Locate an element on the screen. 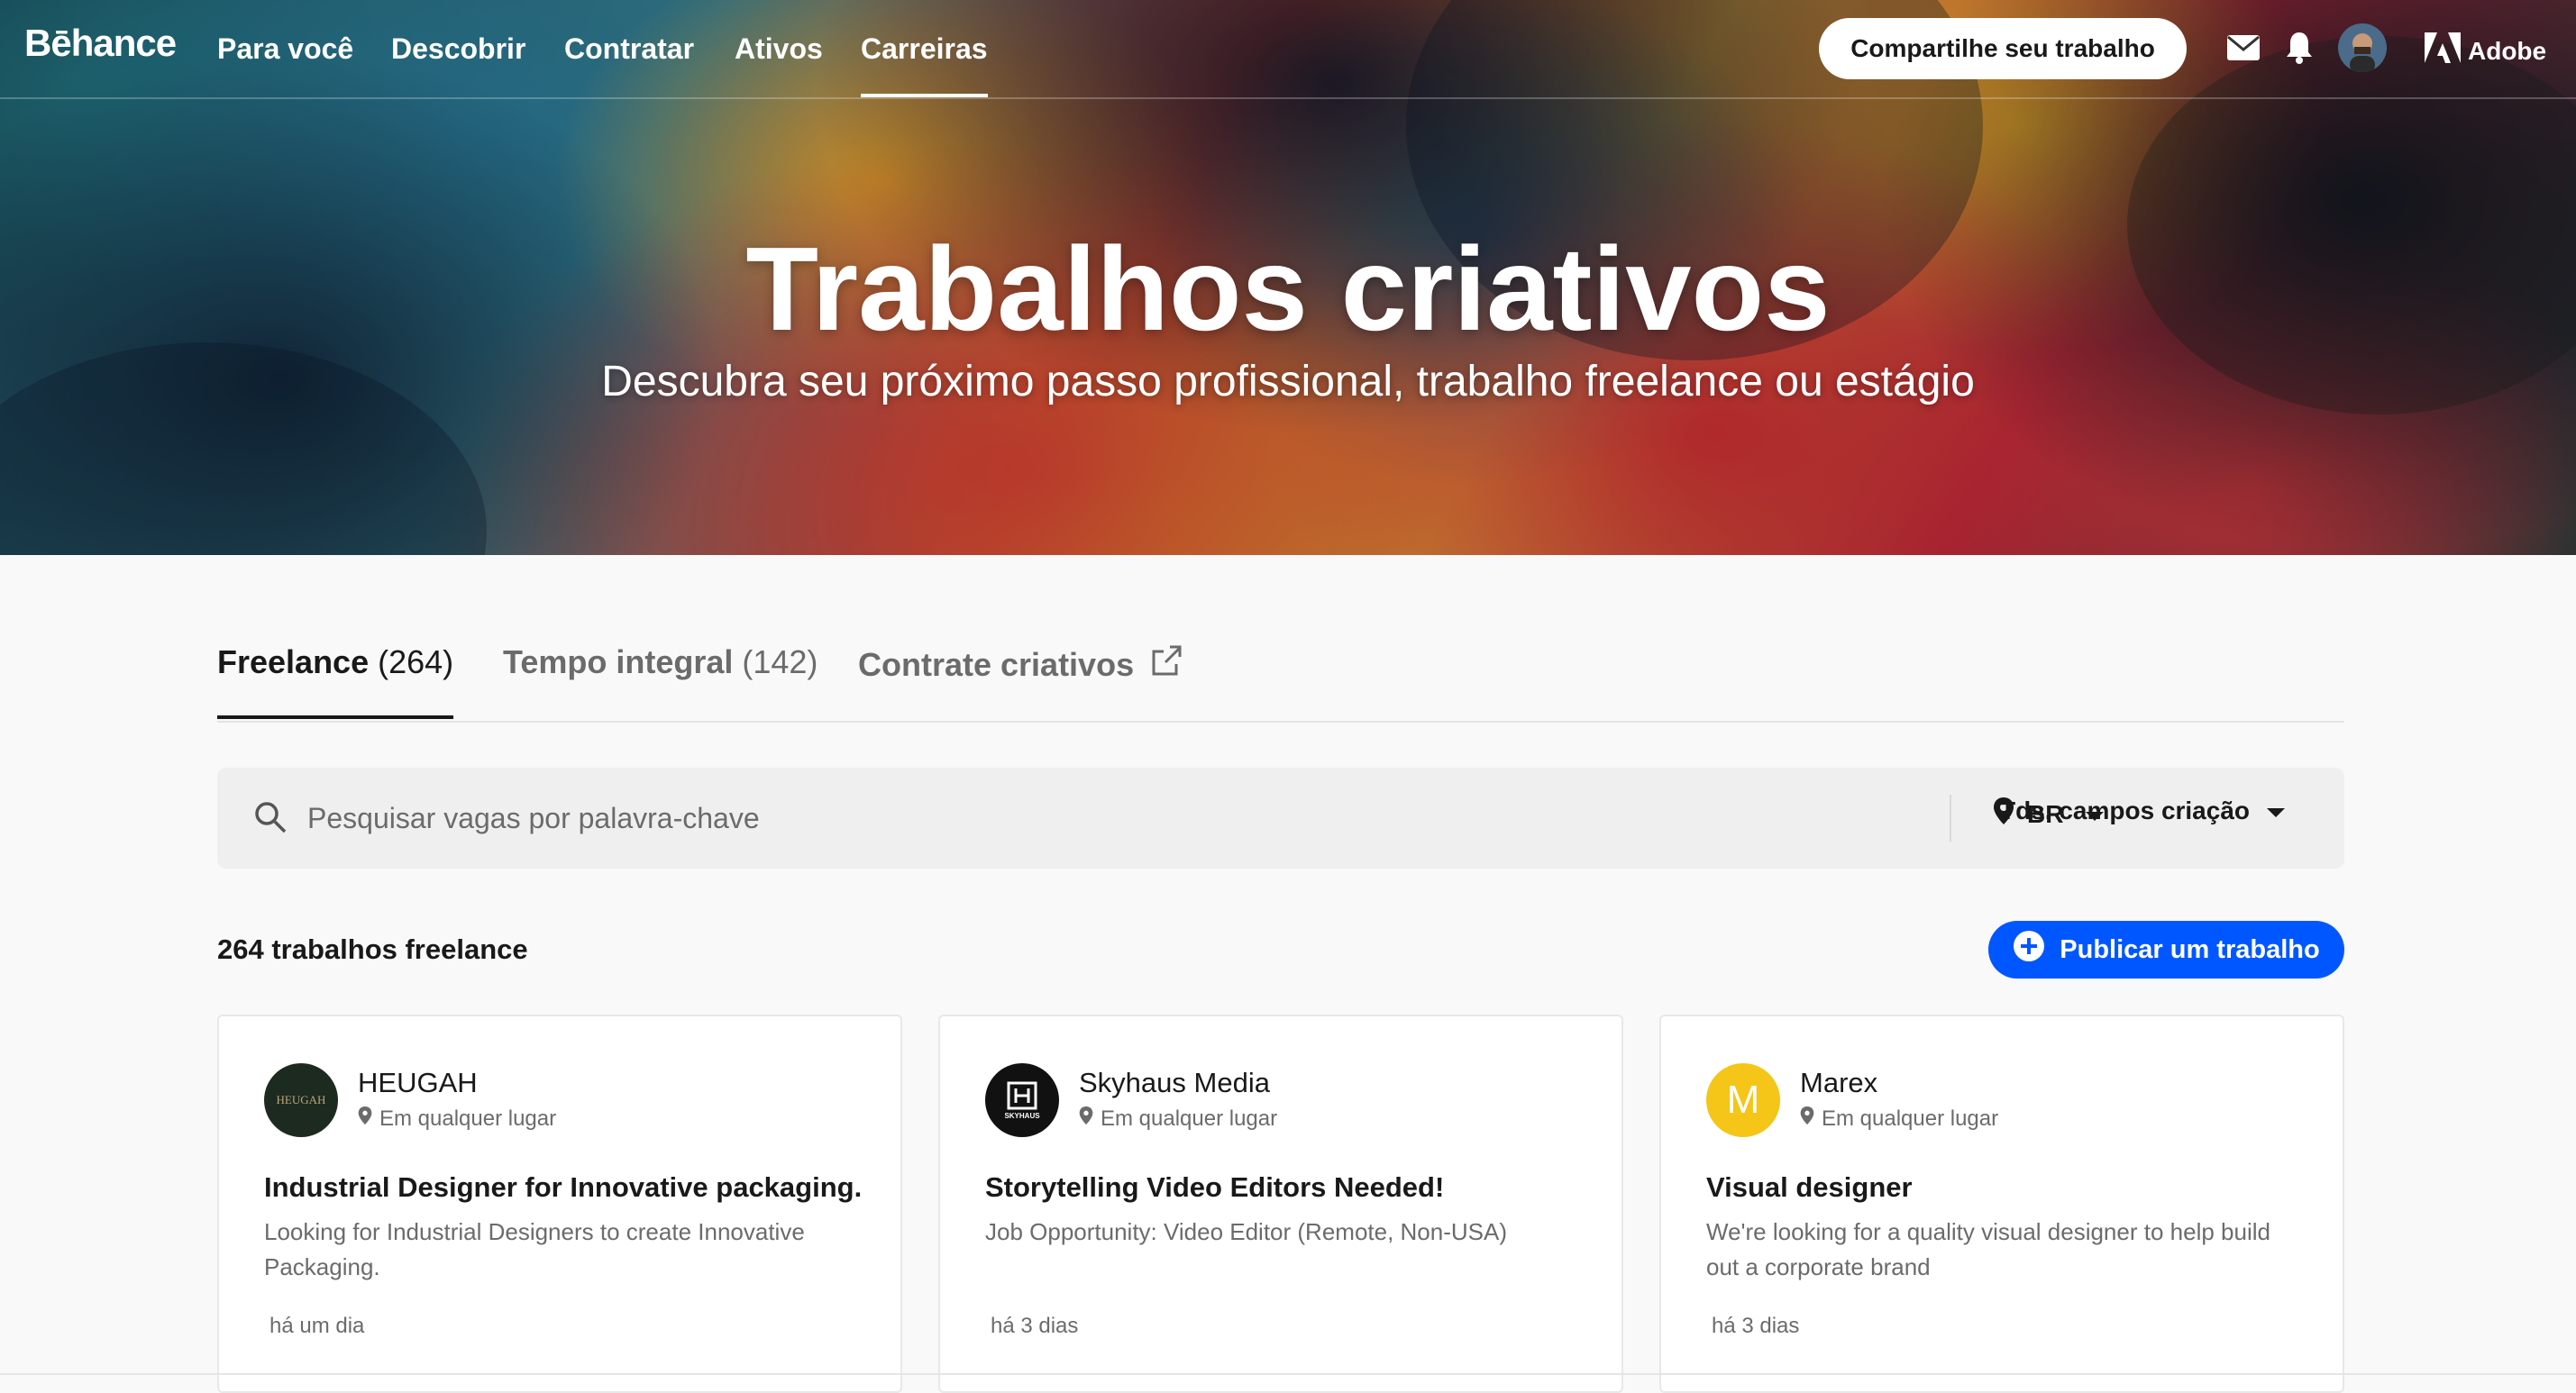  company-avatar-text: HEUGAH is located at coordinates (301, 1100).